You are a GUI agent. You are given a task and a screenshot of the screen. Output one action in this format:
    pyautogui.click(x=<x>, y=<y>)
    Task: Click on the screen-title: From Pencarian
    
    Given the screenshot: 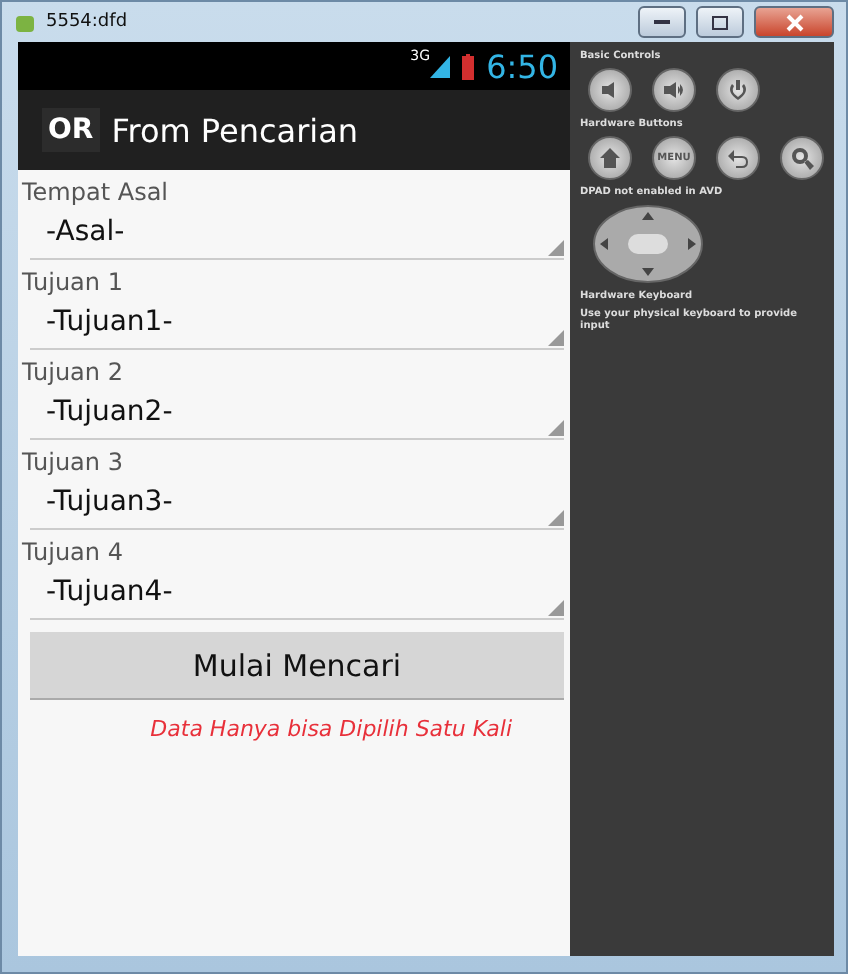 What is the action you would take?
    pyautogui.click(x=235, y=130)
    